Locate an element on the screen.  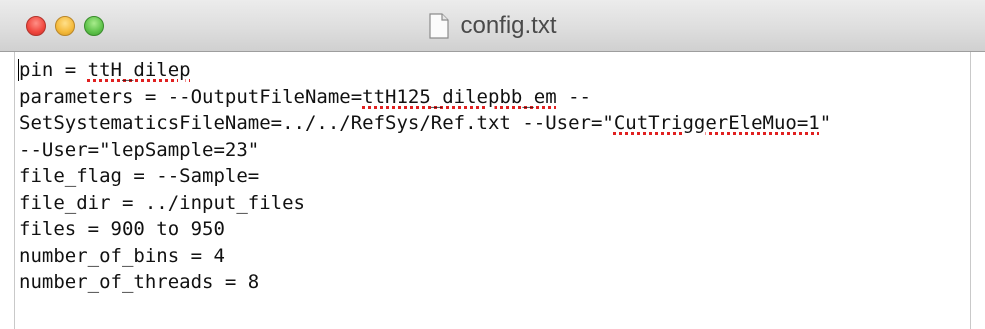
text-line: files = 900 to 950 is located at coordinates (122, 229).